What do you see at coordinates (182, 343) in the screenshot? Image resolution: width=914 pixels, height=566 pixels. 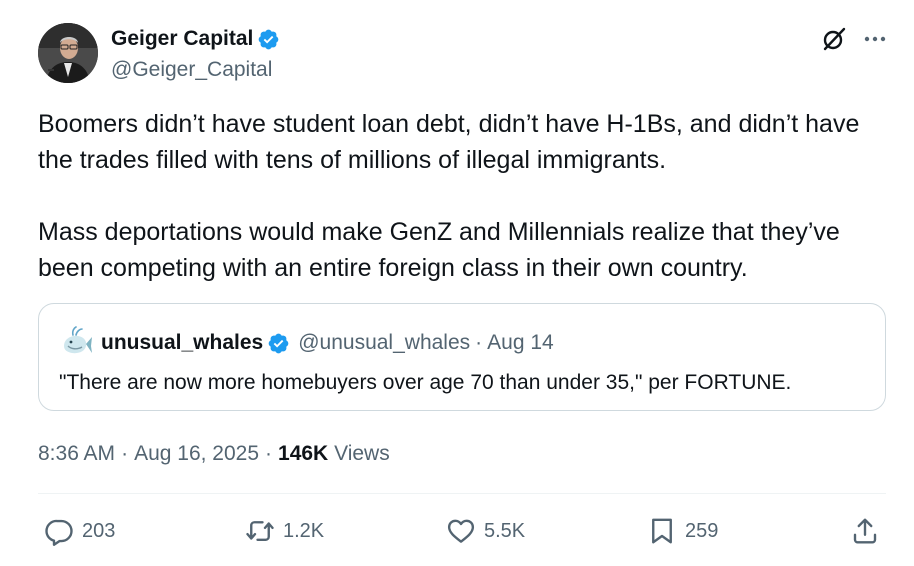 I see `quoted-display-name: unusual_whales` at bounding box center [182, 343].